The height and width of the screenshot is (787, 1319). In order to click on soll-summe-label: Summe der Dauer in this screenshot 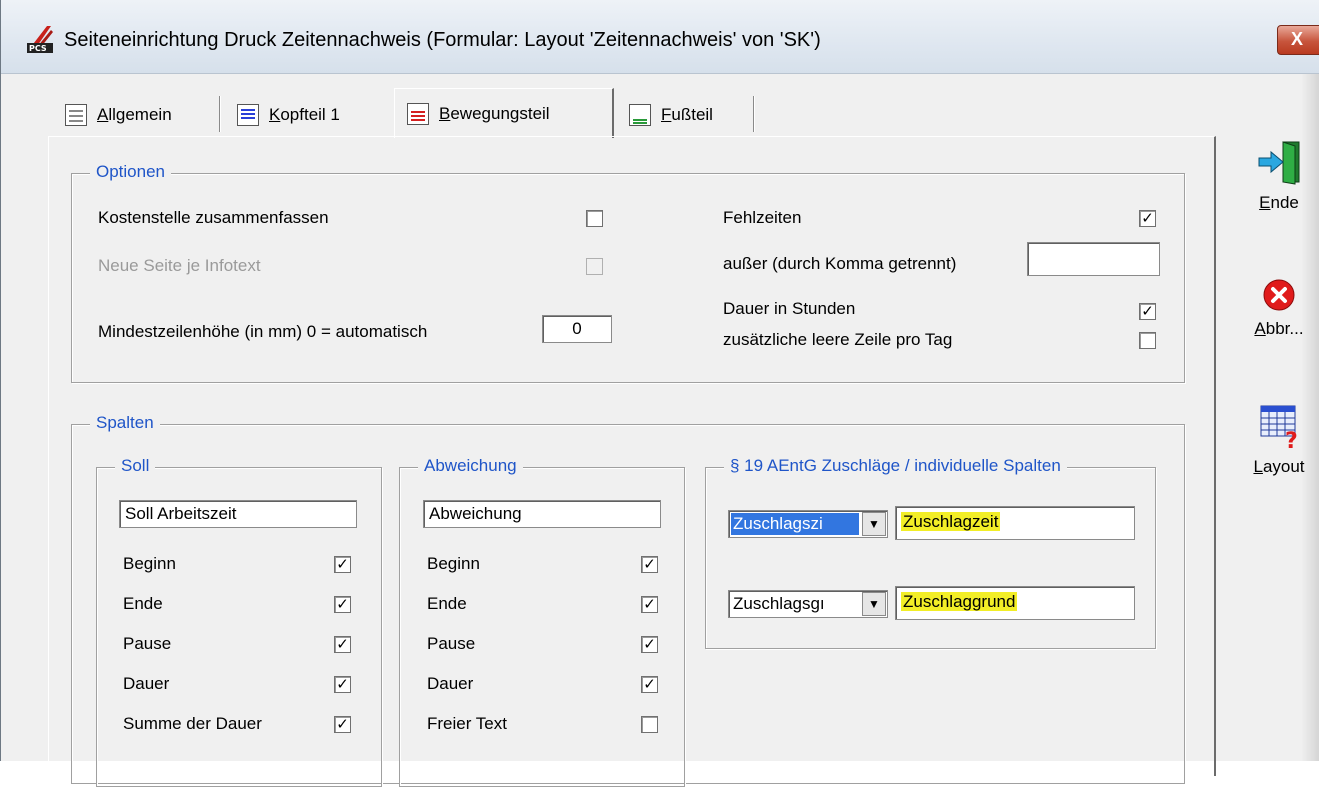, I will do `click(192, 723)`.